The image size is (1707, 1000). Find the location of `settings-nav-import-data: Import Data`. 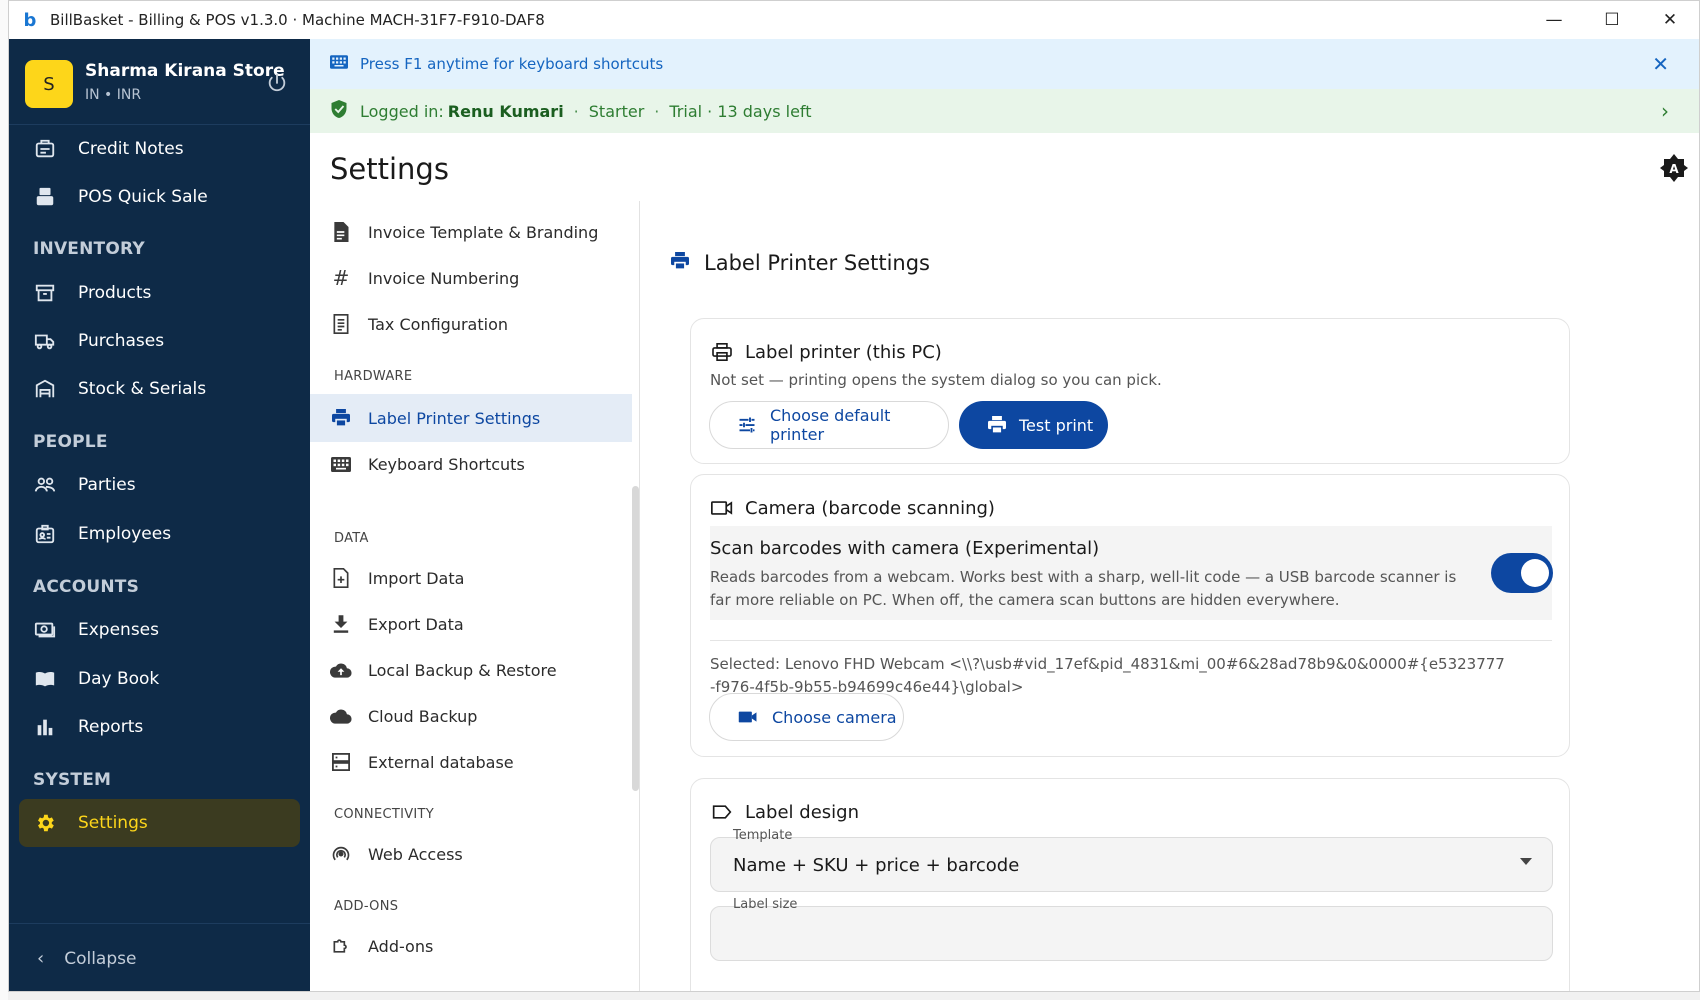

settings-nav-import-data: Import Data is located at coordinates (471, 578).